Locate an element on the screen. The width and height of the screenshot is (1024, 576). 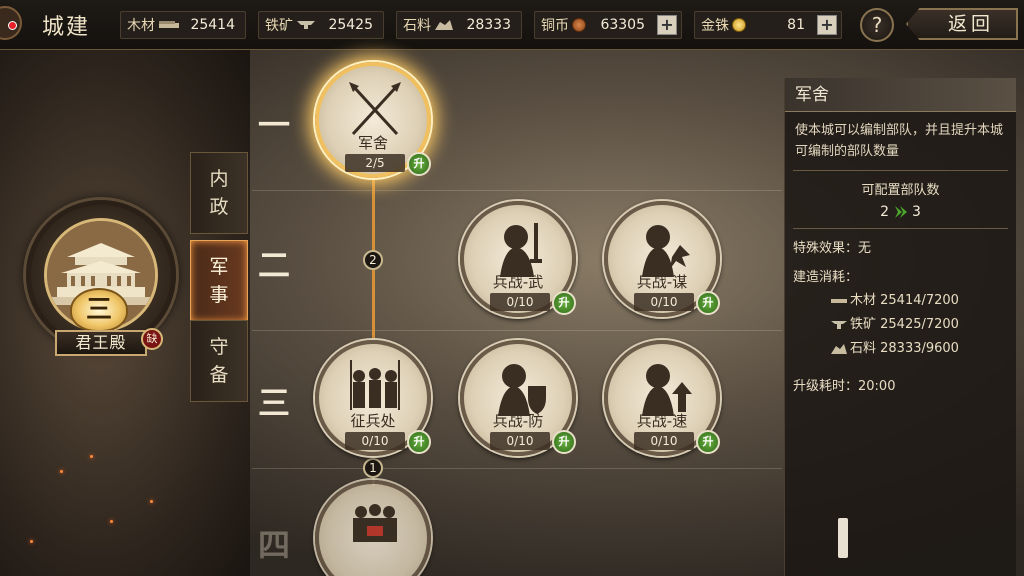
tab-military: 军 事 is located at coordinates (219, 281).